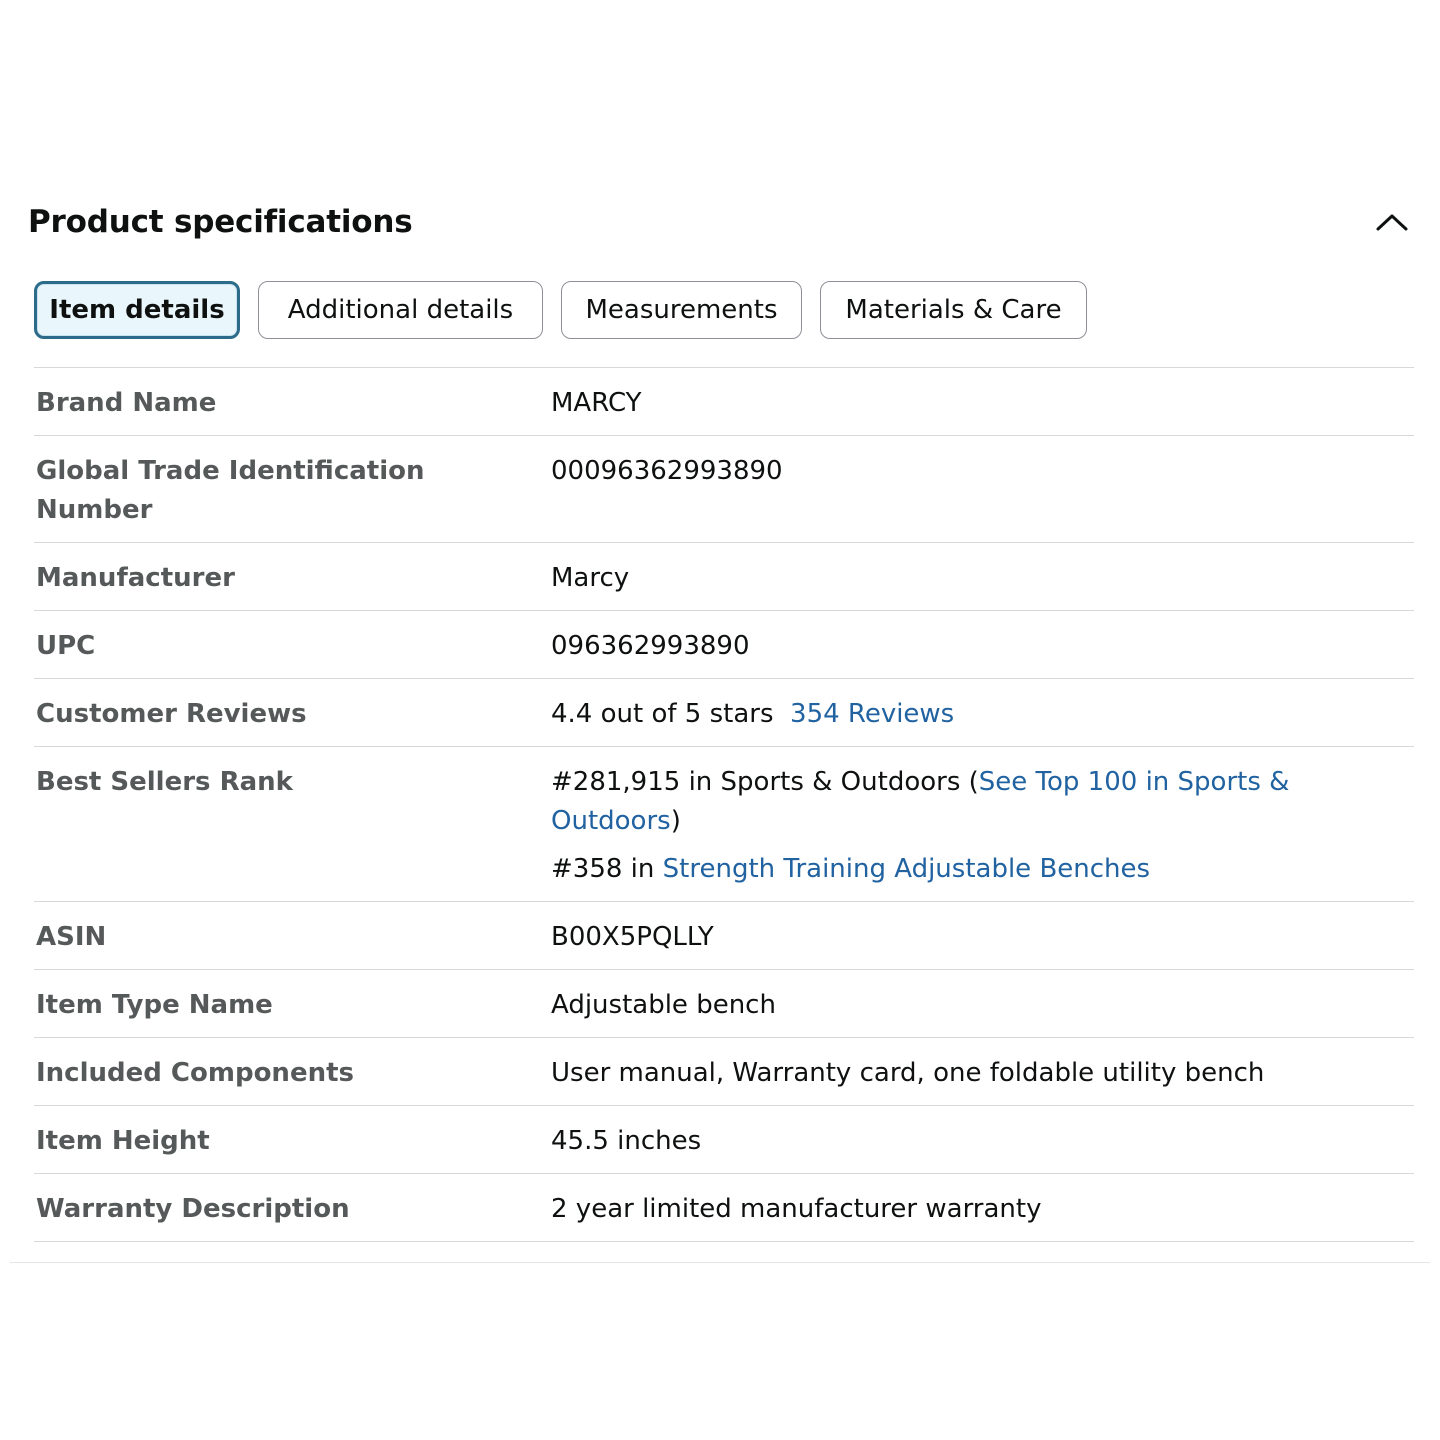 The height and width of the screenshot is (1440, 1440). Describe the element at coordinates (154, 1005) in the screenshot. I see `spec-label: Item Type Name` at that location.